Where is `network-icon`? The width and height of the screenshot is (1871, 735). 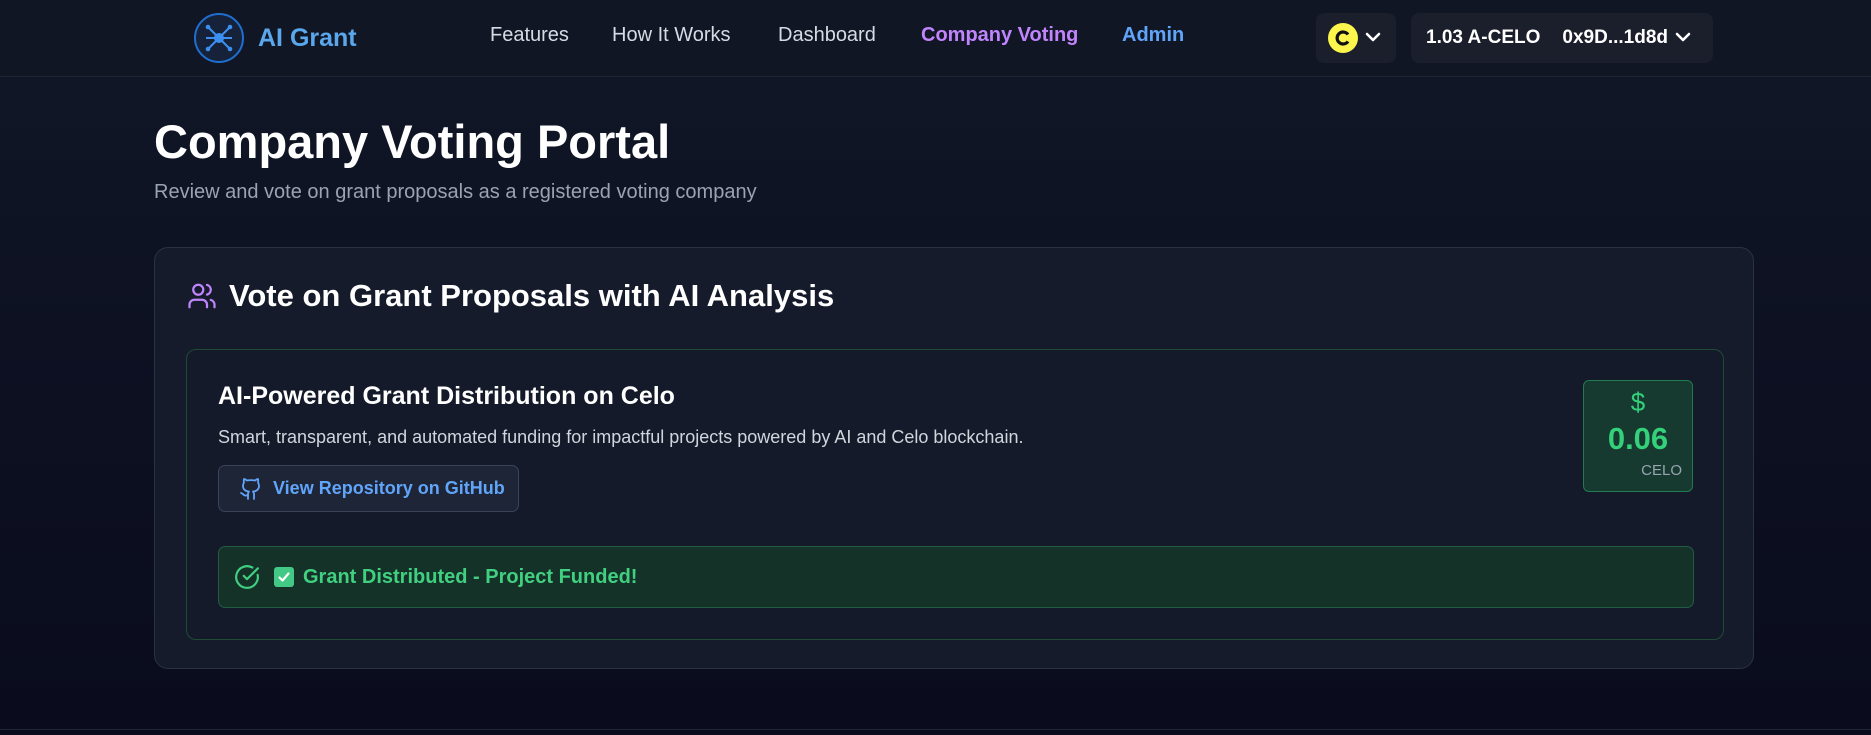
network-icon is located at coordinates (219, 38).